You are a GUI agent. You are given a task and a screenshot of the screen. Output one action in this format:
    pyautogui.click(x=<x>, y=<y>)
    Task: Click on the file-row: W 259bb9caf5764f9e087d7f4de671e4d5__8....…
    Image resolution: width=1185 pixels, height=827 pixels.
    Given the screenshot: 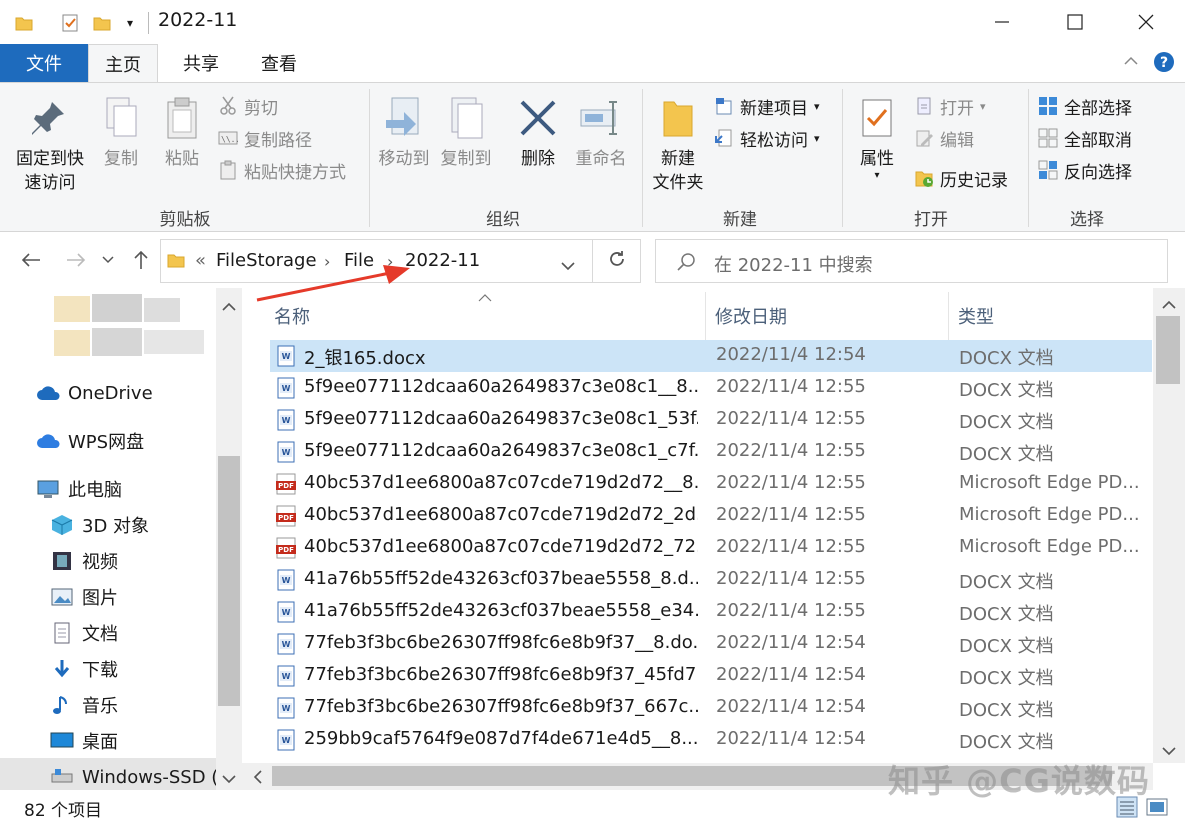 What is the action you would take?
    pyautogui.click(x=711, y=740)
    